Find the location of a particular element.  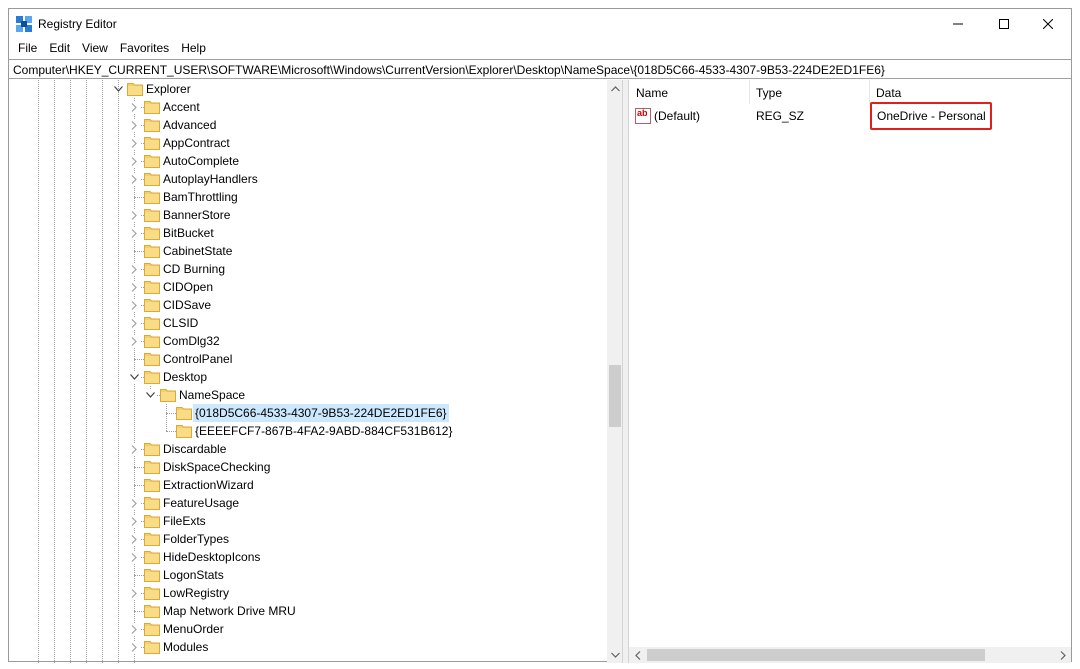

highlight-box is located at coordinates (931, 116).